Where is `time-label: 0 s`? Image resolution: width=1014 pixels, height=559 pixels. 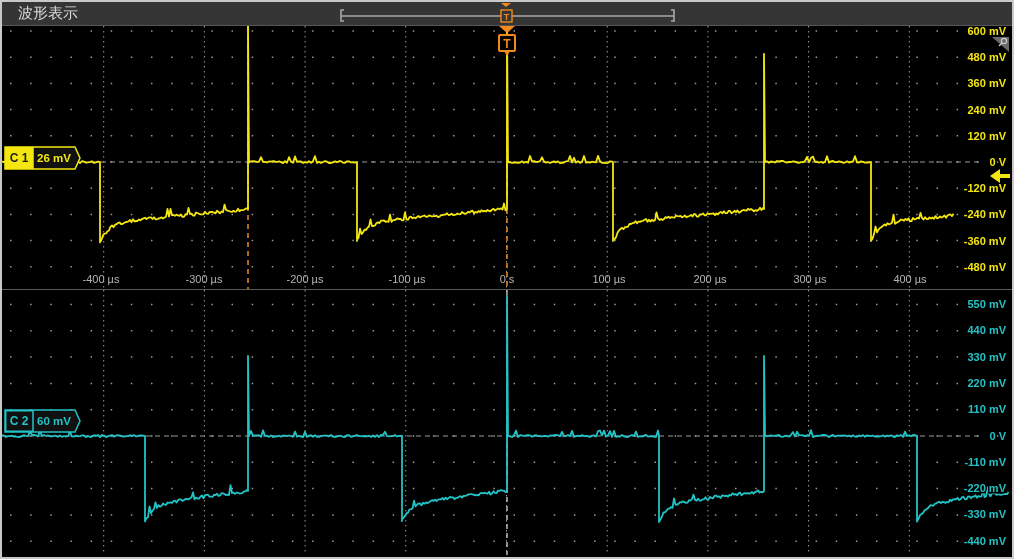
time-label: 0 s is located at coordinates (507, 279).